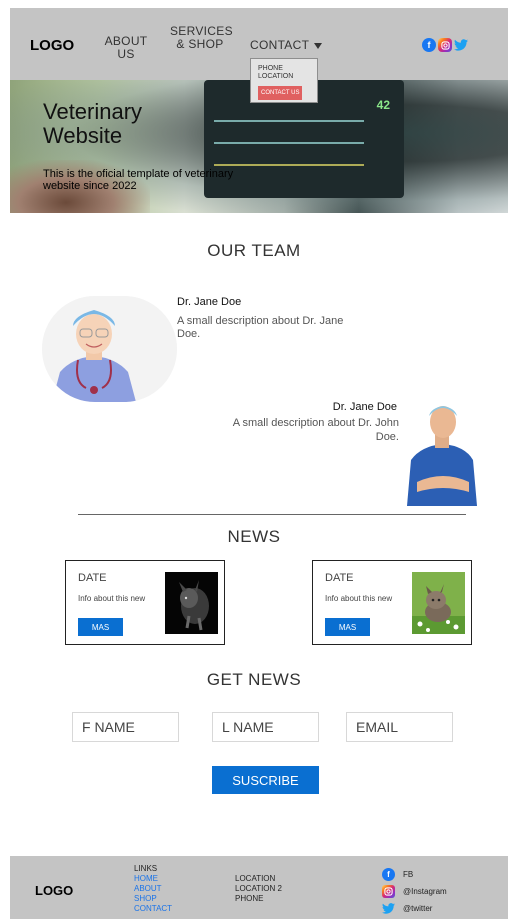 The height and width of the screenshot is (919, 508). I want to click on footer-locations: LOCATION LOCATION 2 PHONE, so click(258, 889).